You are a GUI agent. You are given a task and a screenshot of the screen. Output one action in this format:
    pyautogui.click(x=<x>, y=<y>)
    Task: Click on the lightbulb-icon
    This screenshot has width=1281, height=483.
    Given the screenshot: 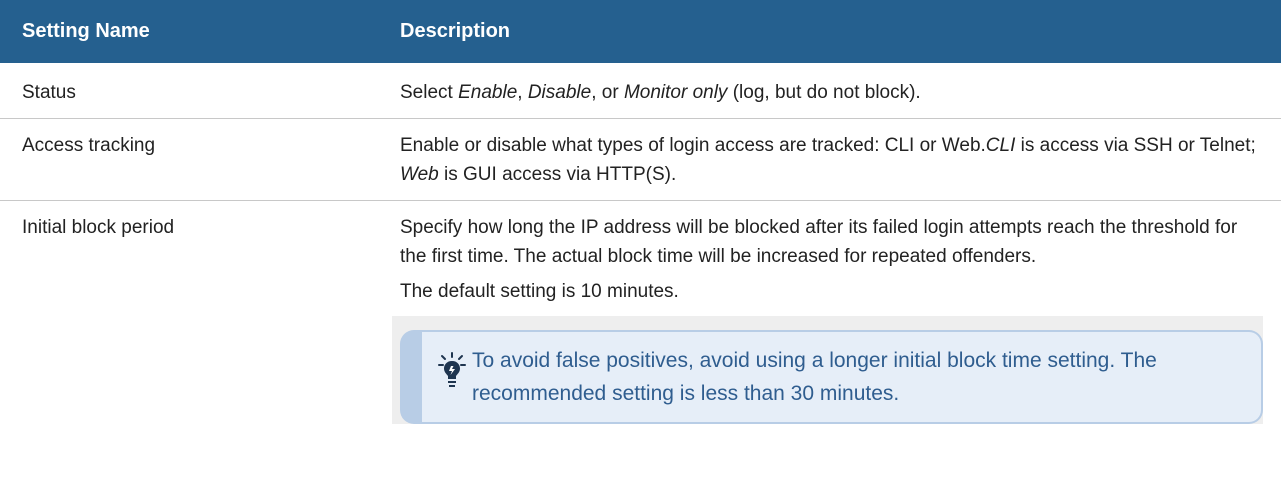 What is the action you would take?
    pyautogui.click(x=452, y=369)
    